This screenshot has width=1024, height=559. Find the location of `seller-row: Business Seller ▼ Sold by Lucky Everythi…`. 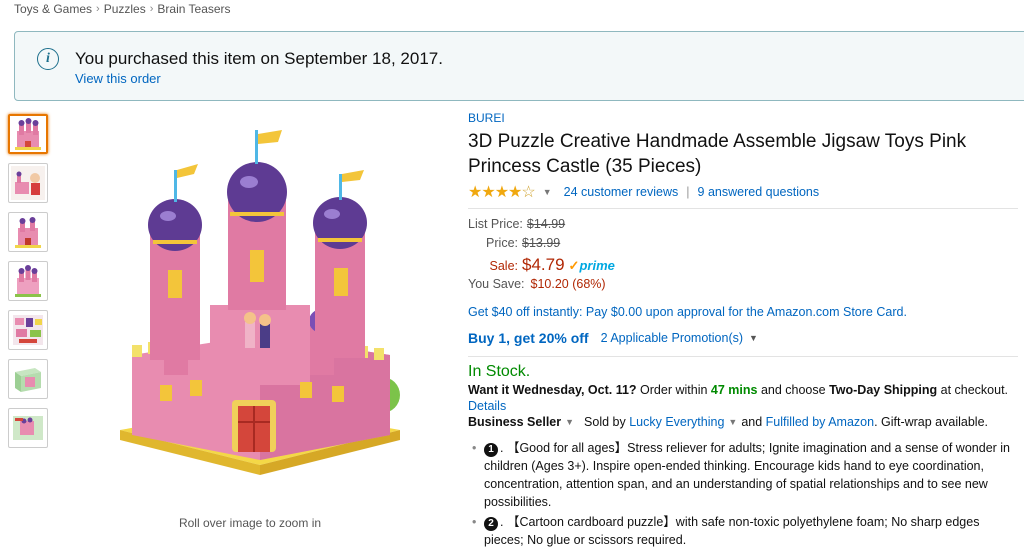

seller-row: Business Seller ▼ Sold by Lucky Everythi… is located at coordinates (743, 422).